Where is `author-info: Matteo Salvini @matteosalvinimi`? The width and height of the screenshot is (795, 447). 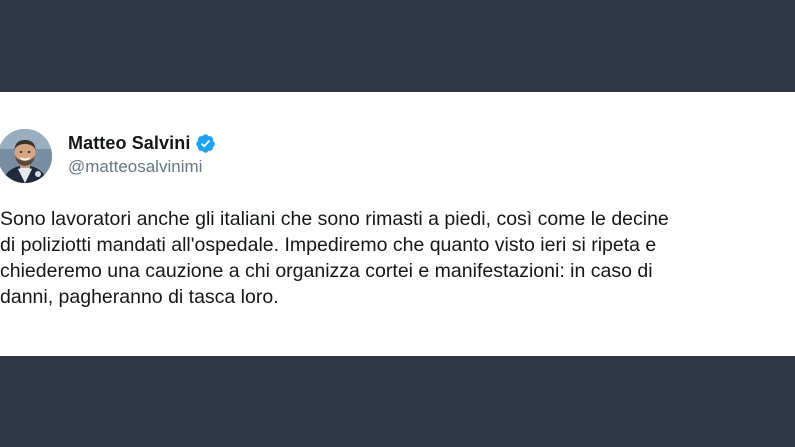
author-info: Matteo Salvini @matteosalvinimi is located at coordinates (142, 154).